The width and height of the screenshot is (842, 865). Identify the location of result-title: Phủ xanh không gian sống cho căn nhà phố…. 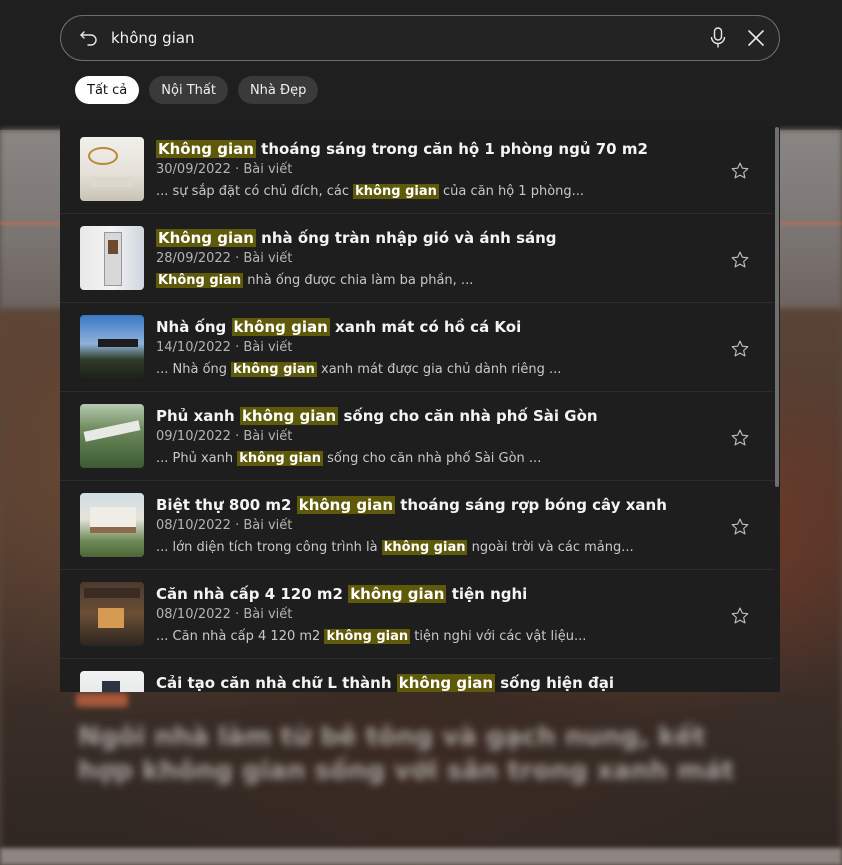
(436, 416).